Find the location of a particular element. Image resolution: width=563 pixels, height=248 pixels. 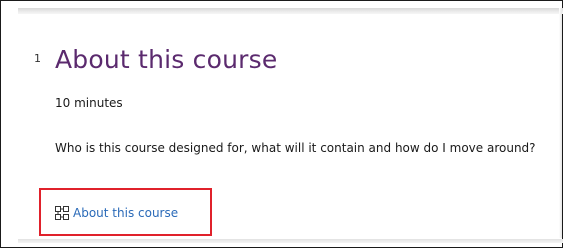

section-number: 1 is located at coordinates (37, 58).